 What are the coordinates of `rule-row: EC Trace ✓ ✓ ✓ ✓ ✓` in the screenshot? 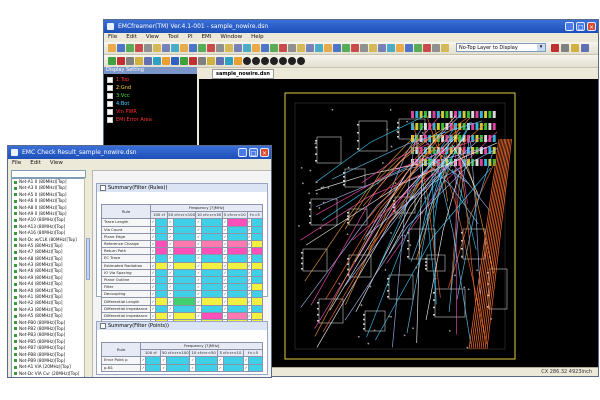 It's located at (181, 258).